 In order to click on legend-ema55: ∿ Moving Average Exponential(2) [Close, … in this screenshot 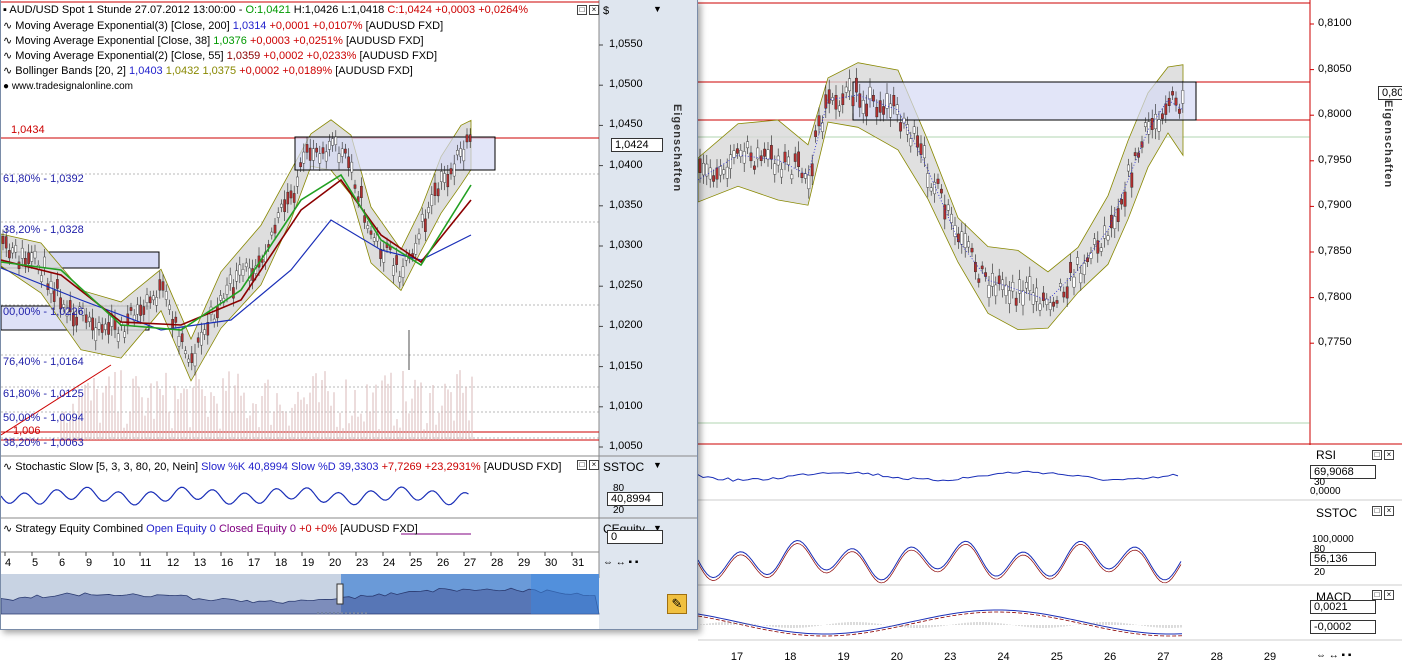, I will do `click(220, 55)`.